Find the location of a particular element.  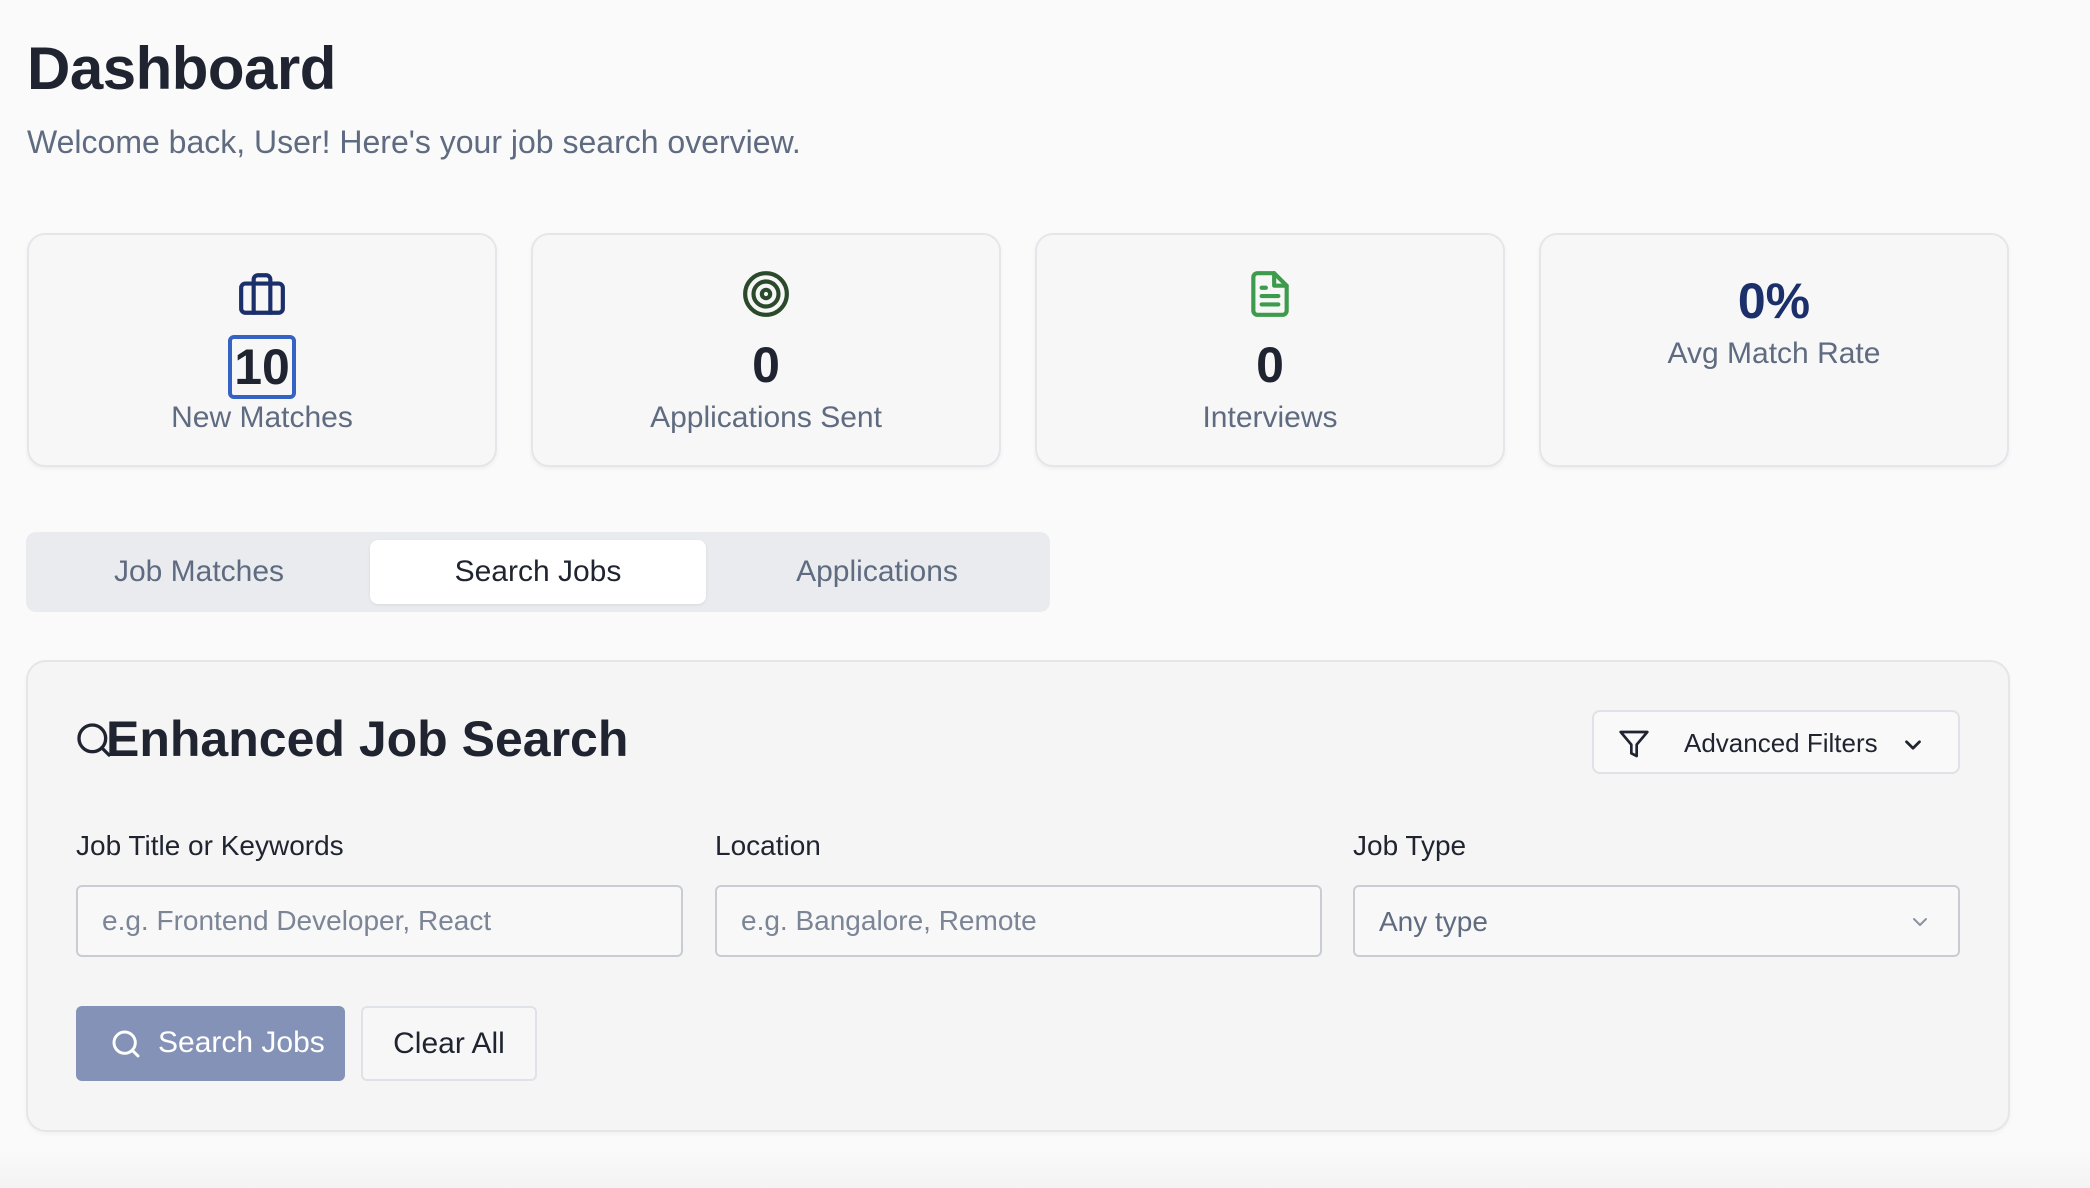

tab-applications: Applications is located at coordinates (877, 572).